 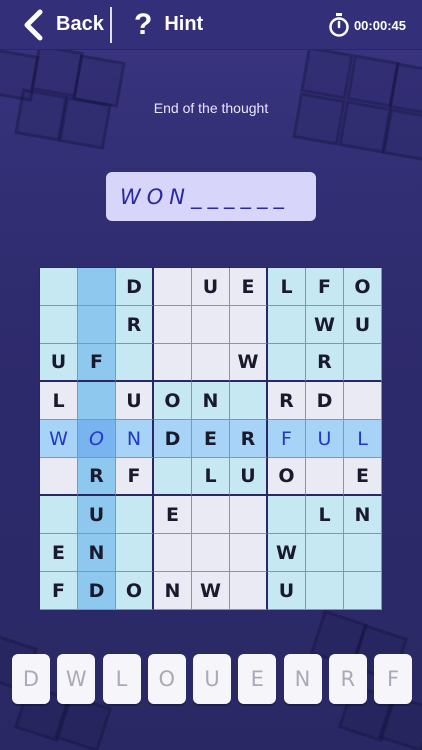 I want to click on letter-key-e: E, so click(x=257, y=679).